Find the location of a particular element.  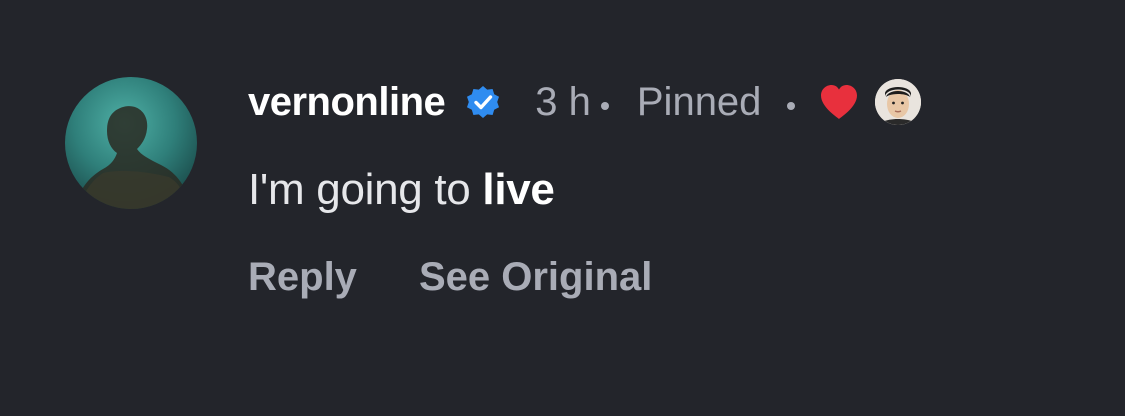

heart-icon is located at coordinates (839, 102).